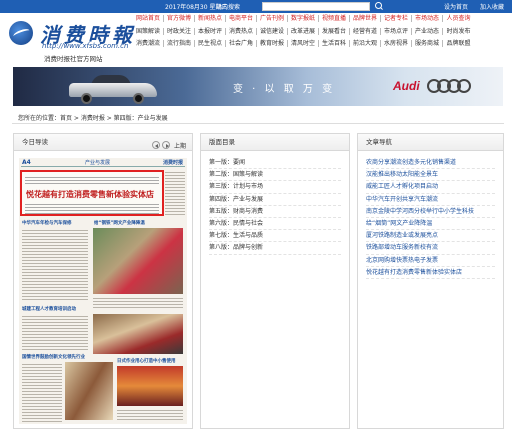 This screenshot has width=512, height=435. What do you see at coordinates (275, 212) in the screenshot?
I see `page-link: 第五版：财商与消费` at bounding box center [275, 212].